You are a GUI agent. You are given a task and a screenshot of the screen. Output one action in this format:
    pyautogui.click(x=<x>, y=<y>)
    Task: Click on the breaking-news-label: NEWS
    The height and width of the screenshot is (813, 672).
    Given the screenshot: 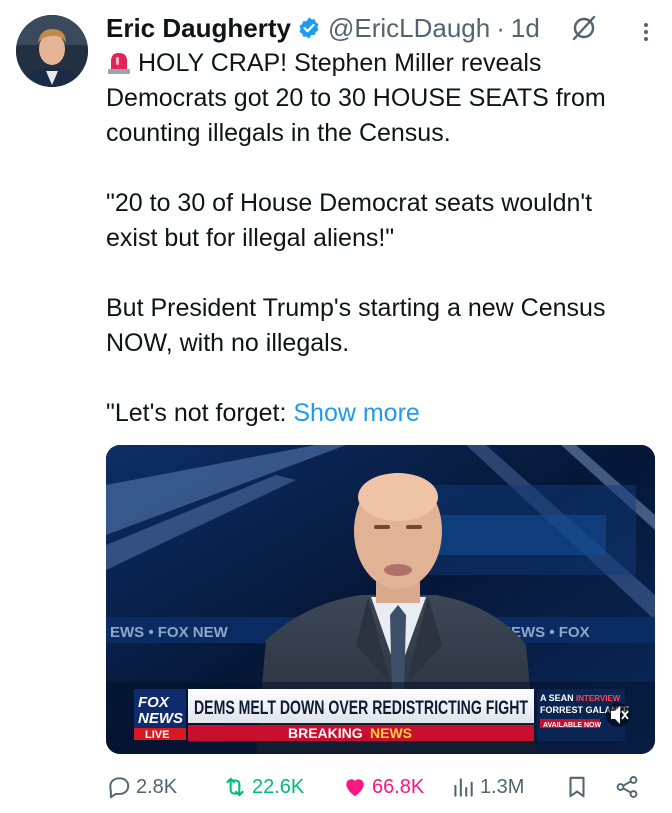 What is the action you would take?
    pyautogui.click(x=391, y=733)
    